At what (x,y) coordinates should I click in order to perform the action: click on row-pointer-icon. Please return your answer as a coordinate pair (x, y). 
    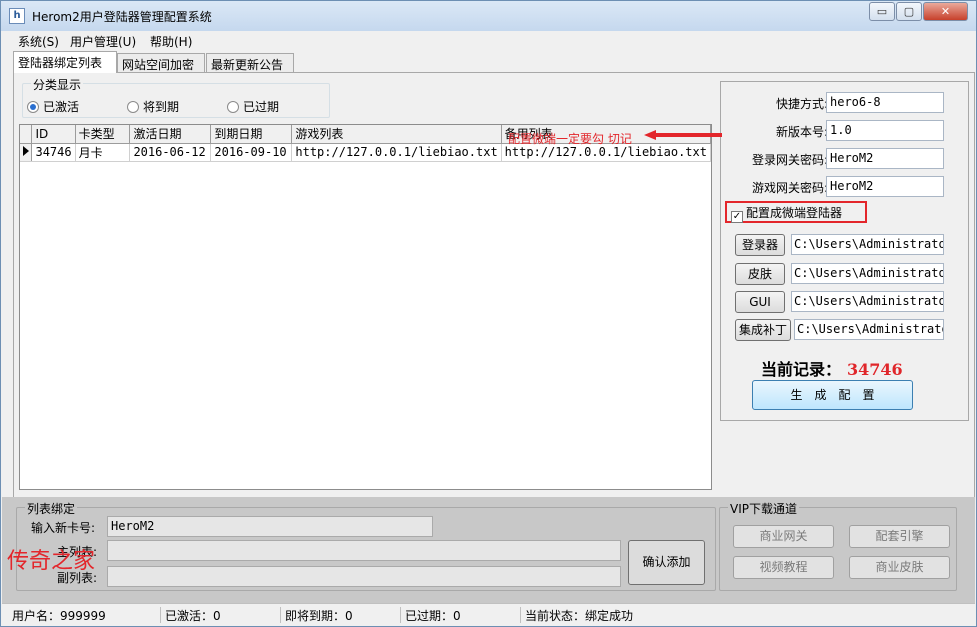
    Looking at the image, I should click on (26, 151).